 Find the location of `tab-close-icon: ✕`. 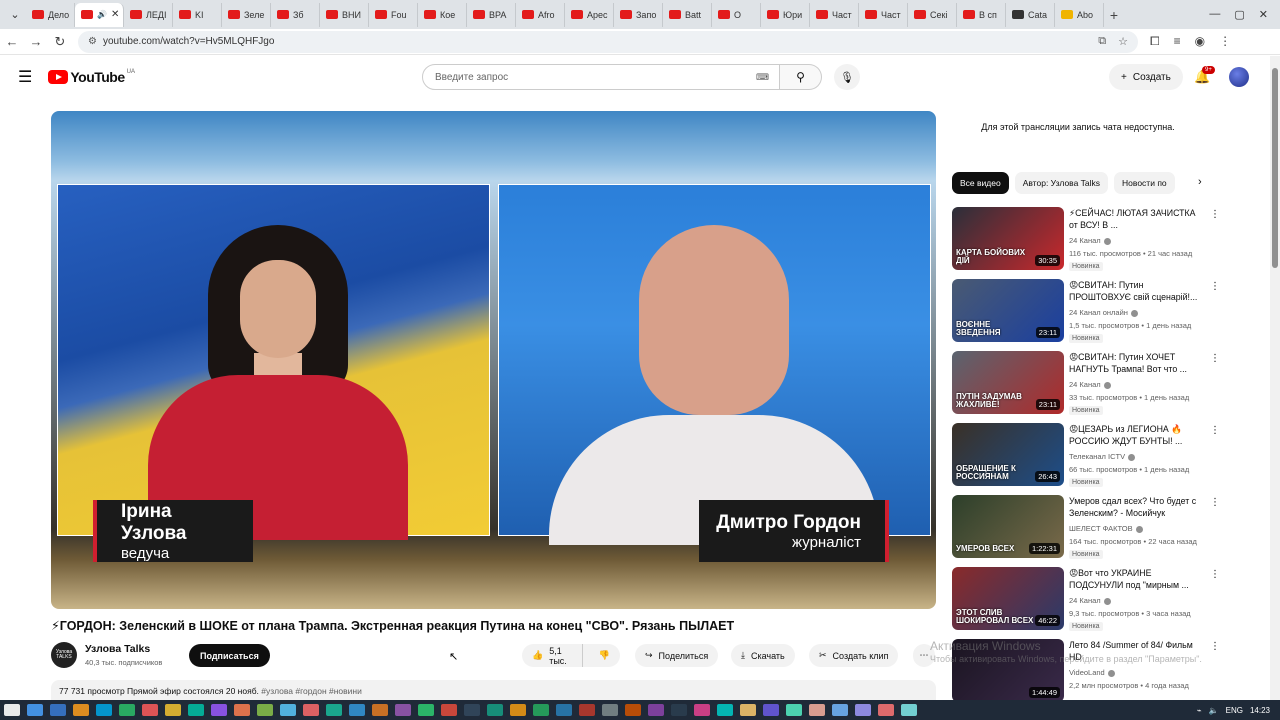

tab-close-icon: ✕ is located at coordinates (115, 14).